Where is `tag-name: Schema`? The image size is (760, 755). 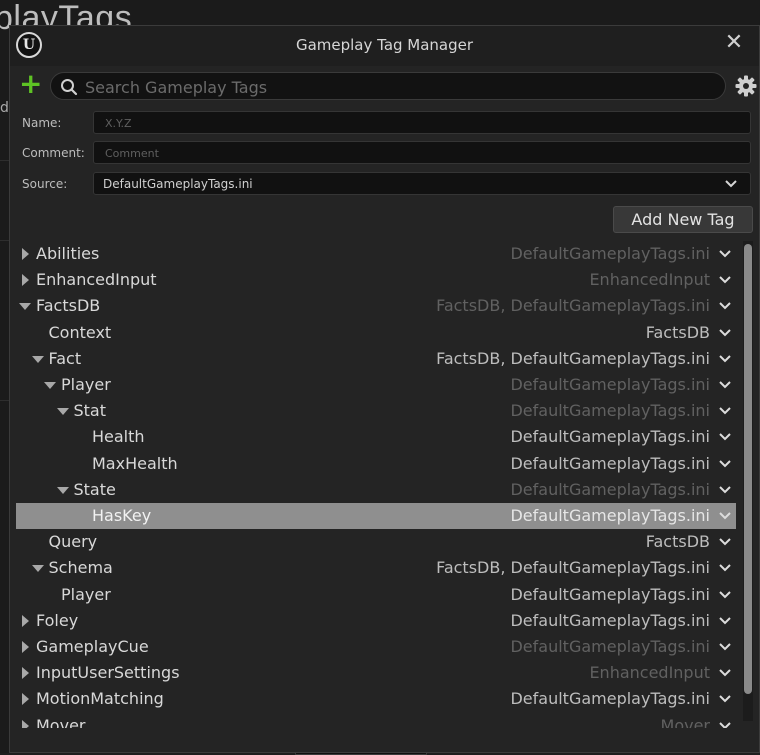 tag-name: Schema is located at coordinates (80, 568).